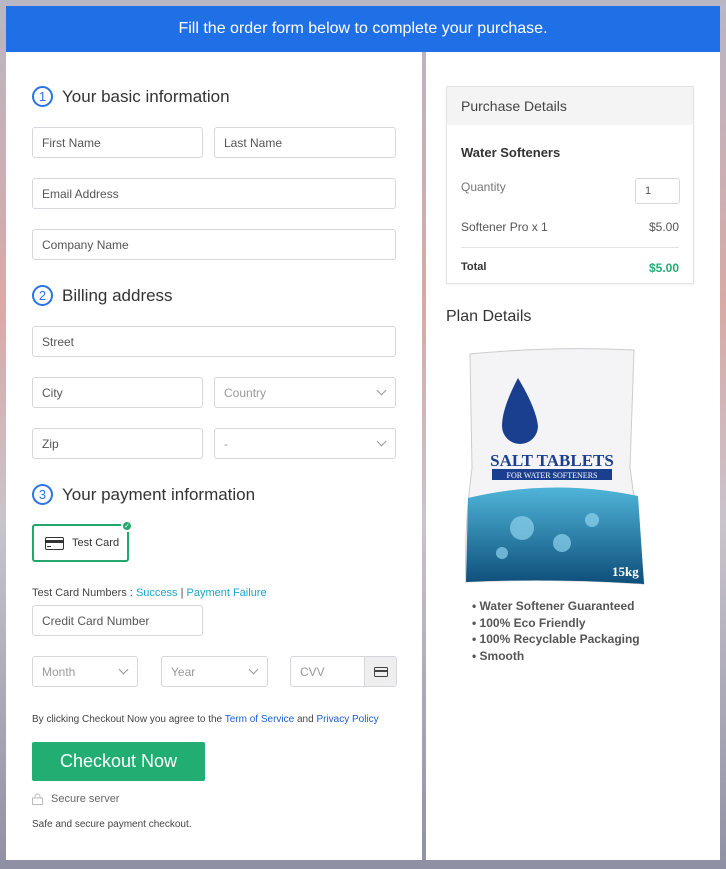 This screenshot has width=726, height=869. Describe the element at coordinates (625, 571) in the screenshot. I see `svg-text: 15kg` at that location.